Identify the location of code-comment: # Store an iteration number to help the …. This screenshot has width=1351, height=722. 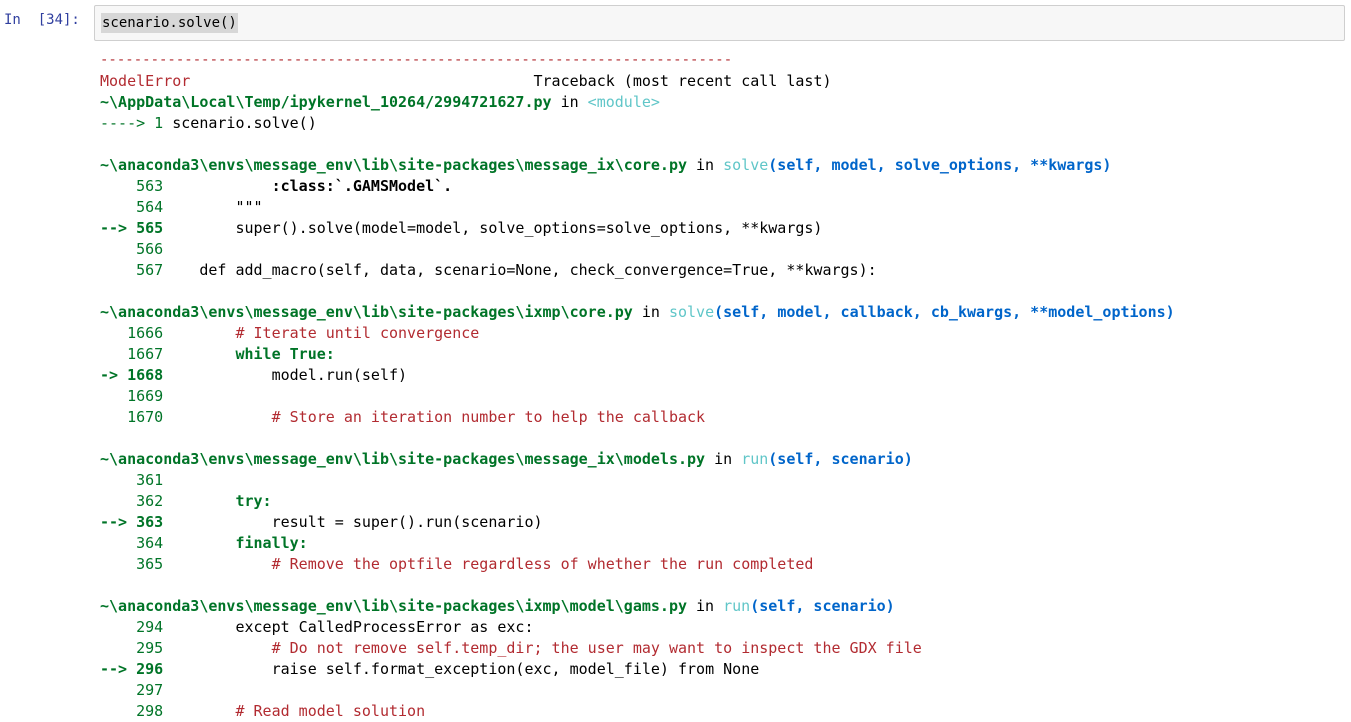
(434, 417).